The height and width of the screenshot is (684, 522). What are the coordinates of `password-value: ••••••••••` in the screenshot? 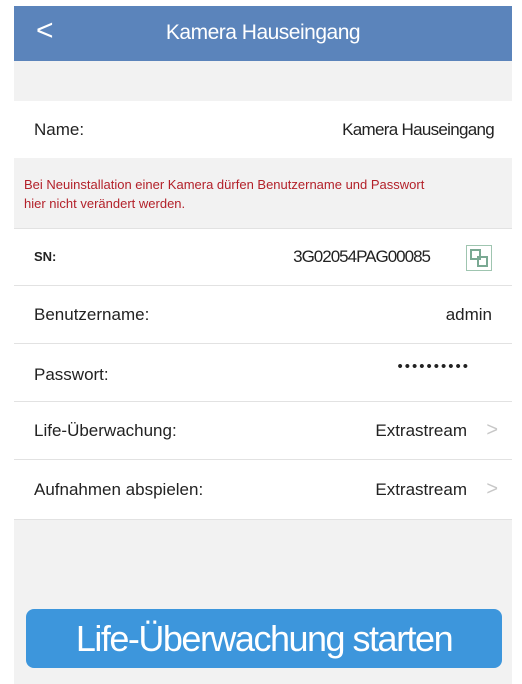 It's located at (433, 366).